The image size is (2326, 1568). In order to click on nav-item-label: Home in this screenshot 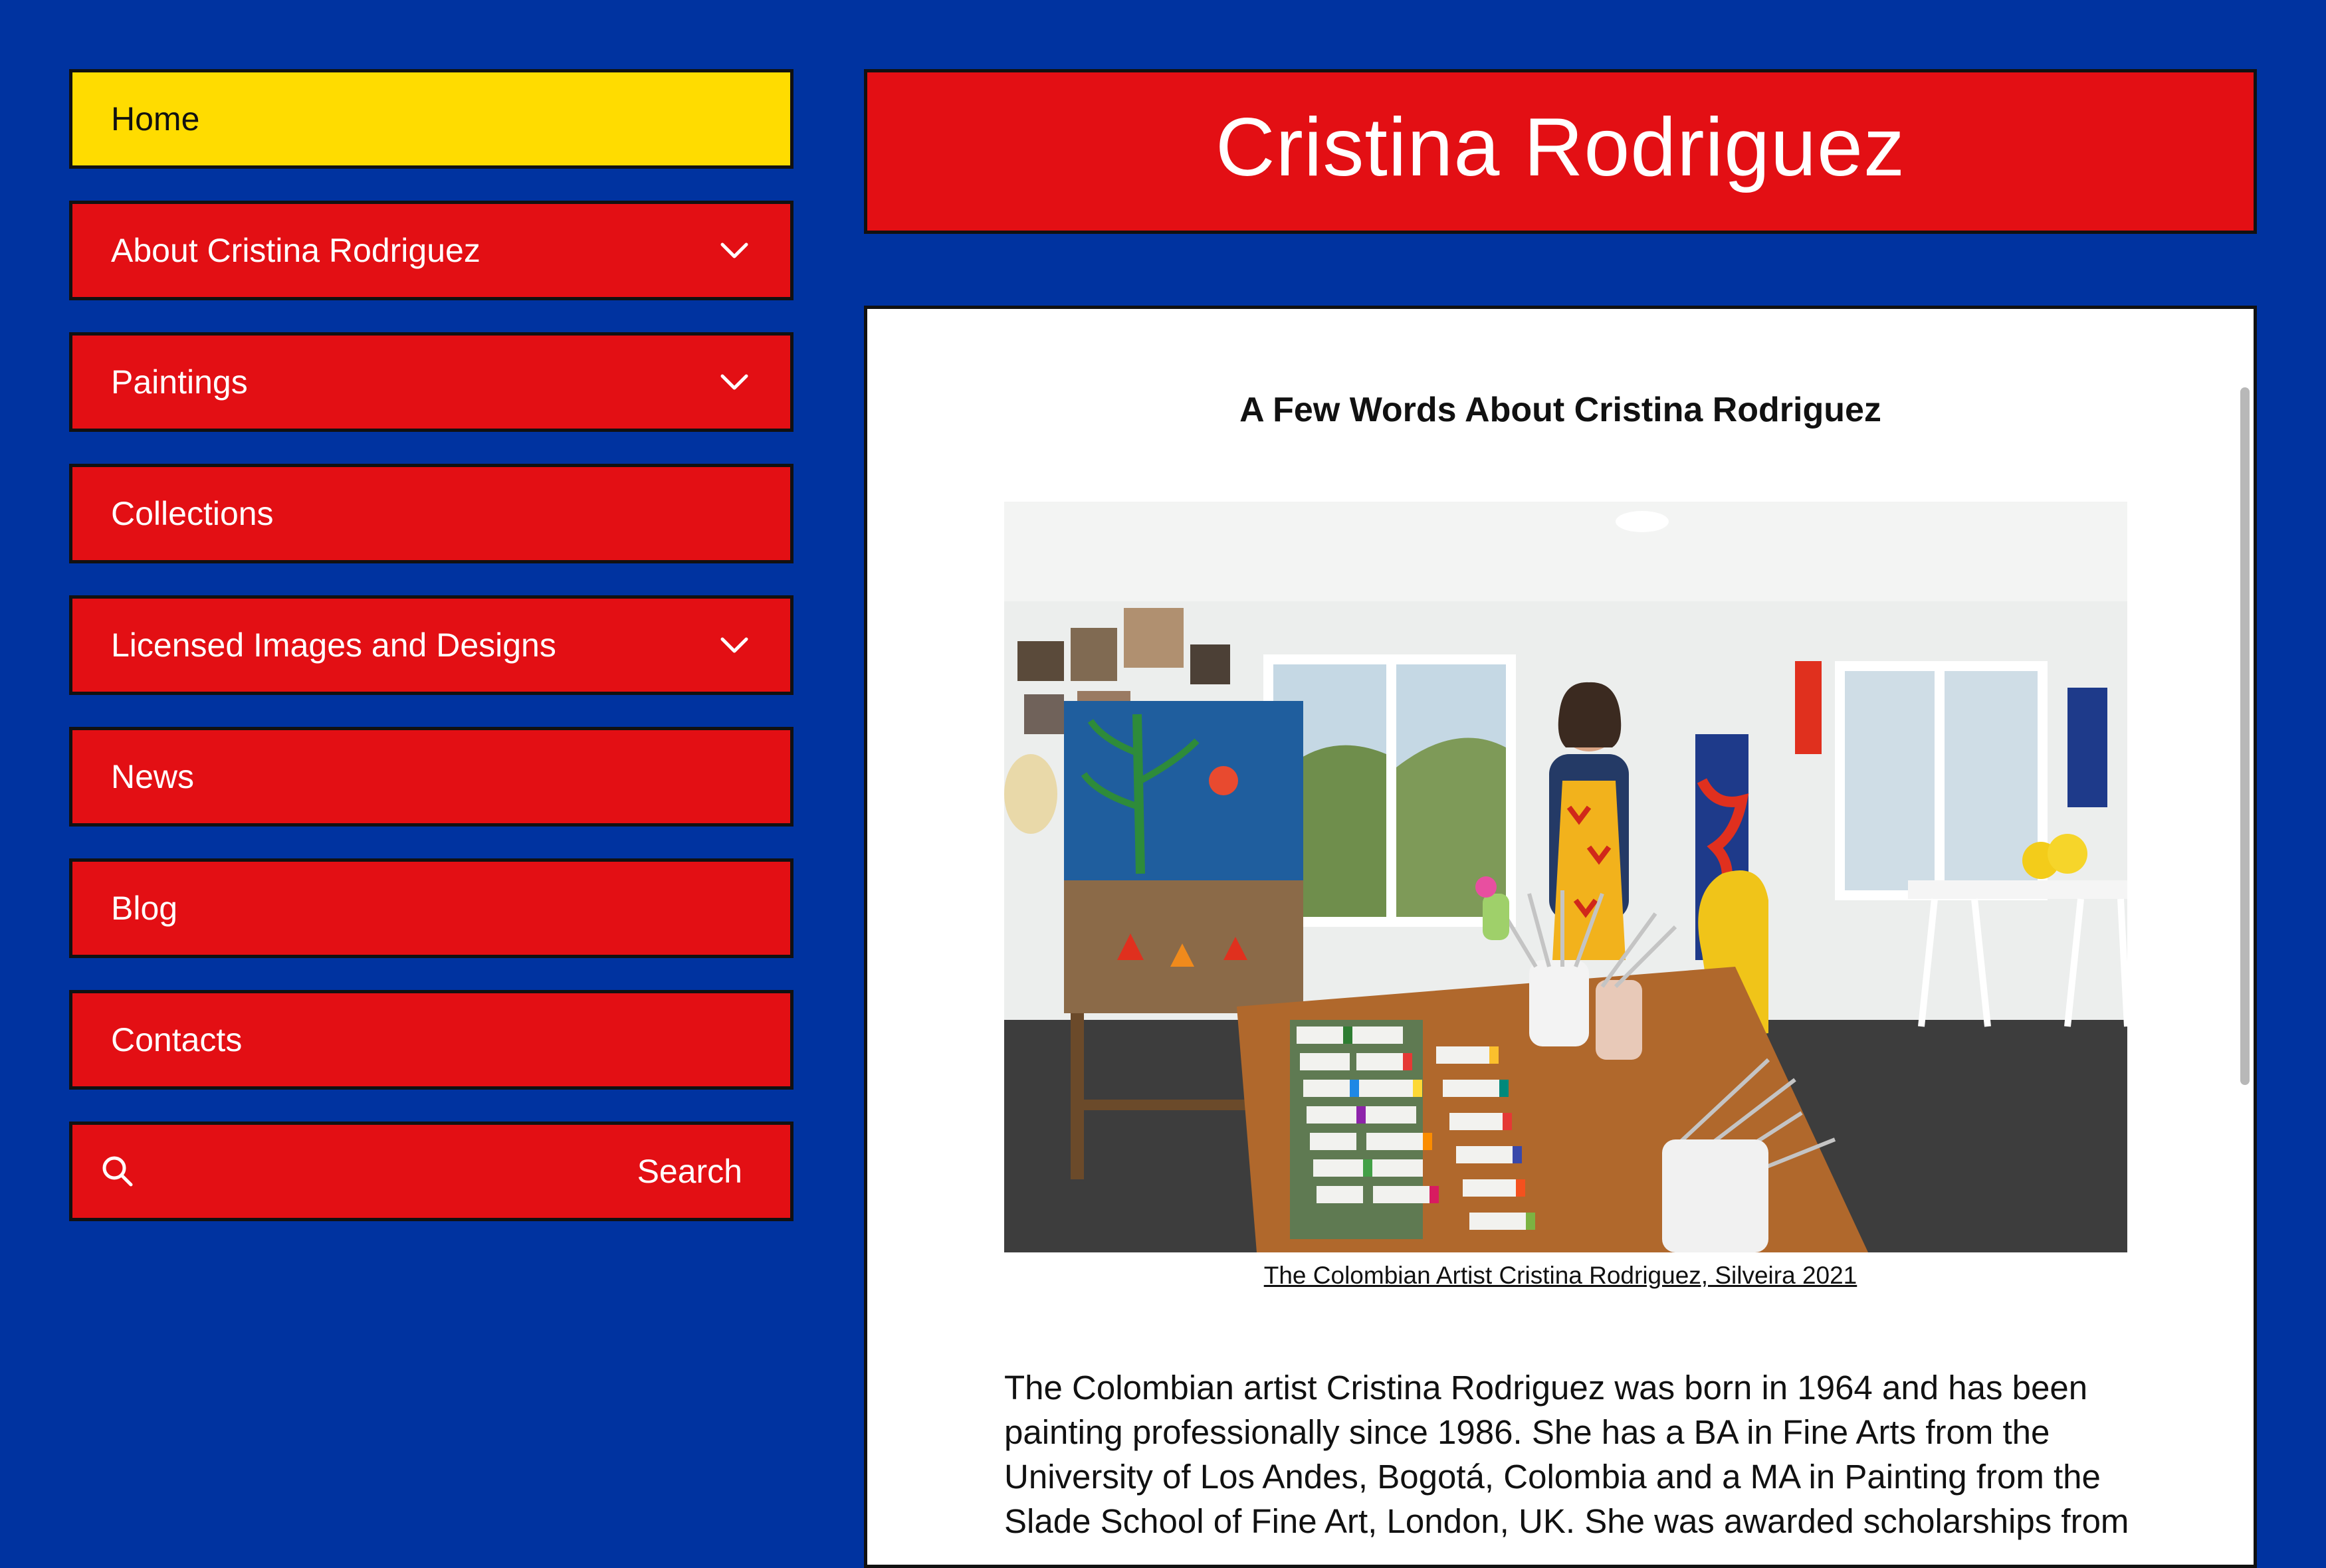, I will do `click(155, 119)`.